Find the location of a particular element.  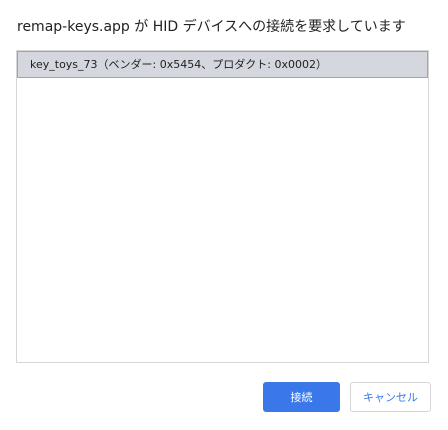

connect-button: 接続 is located at coordinates (301, 397).